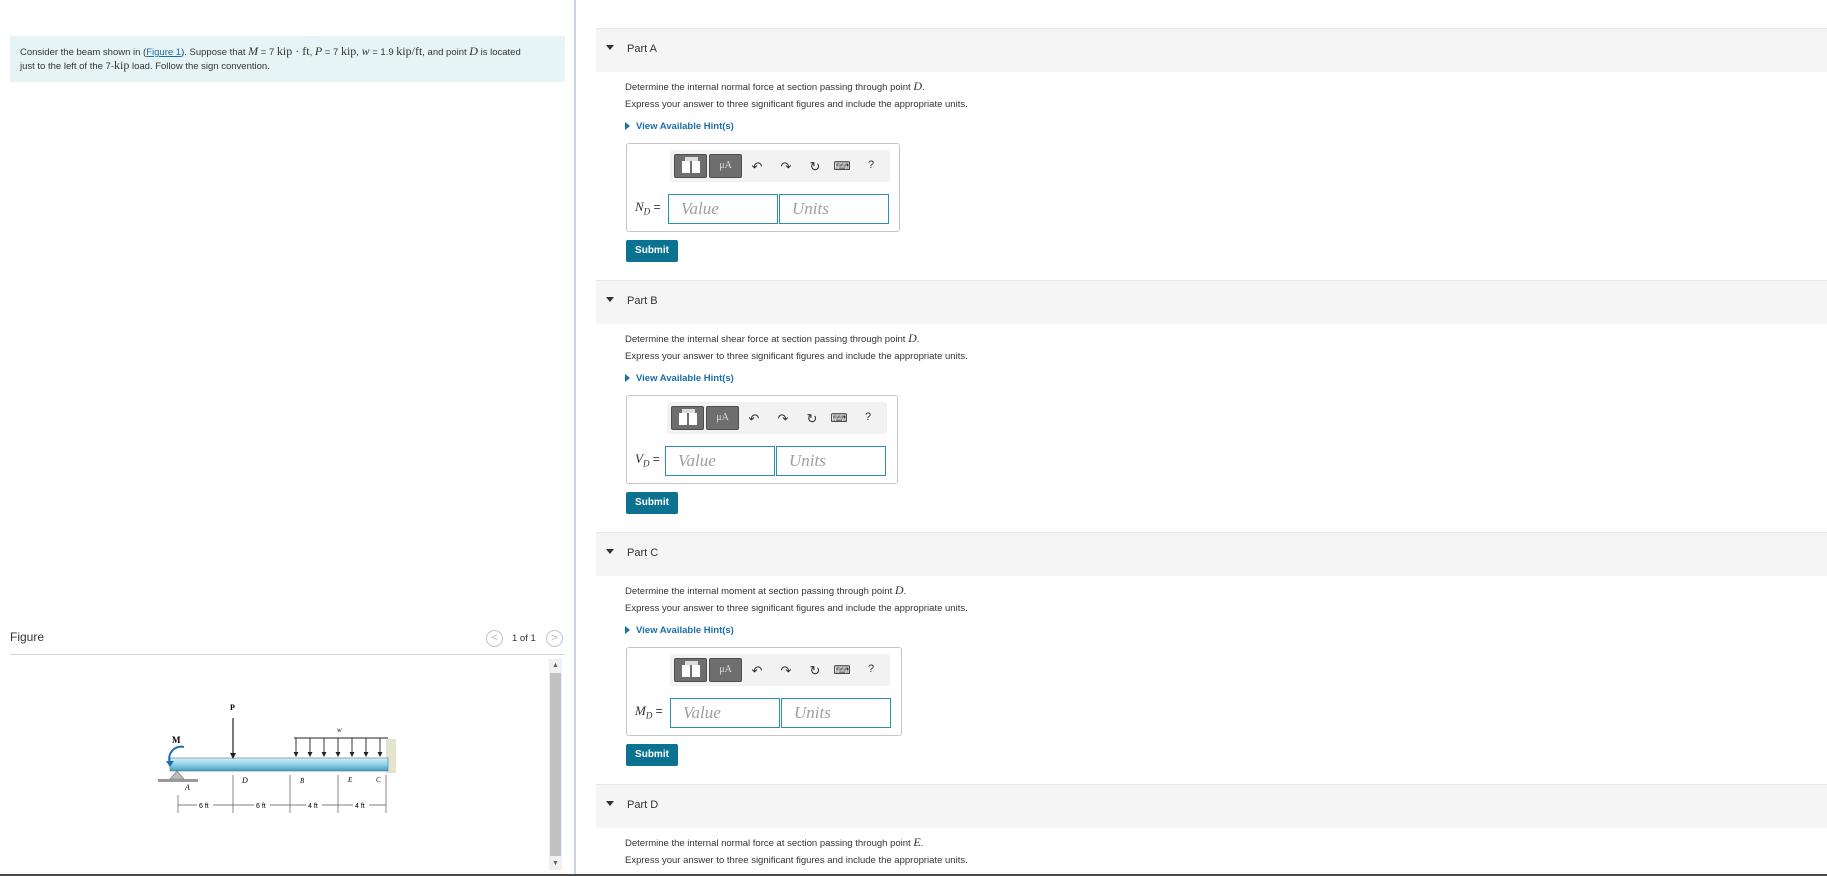 The image size is (1827, 876). I want to click on answer-label: MD =, so click(649, 711).